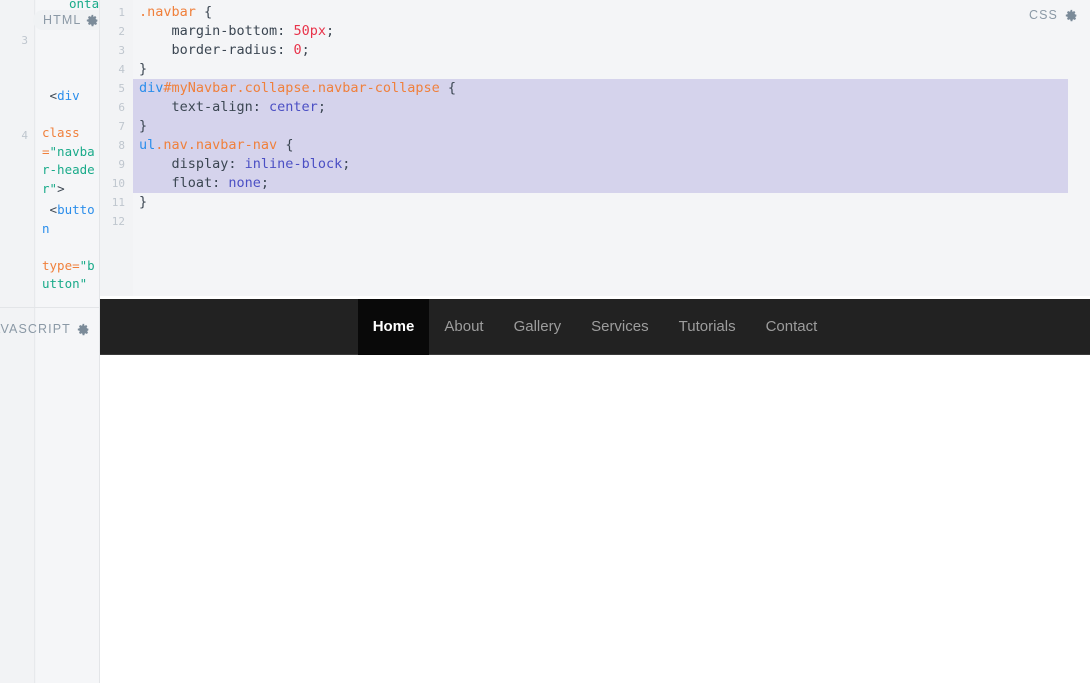 This screenshot has height=683, width=1090. Describe the element at coordinates (68, 95) in the screenshot. I see `tag-name: div` at that location.